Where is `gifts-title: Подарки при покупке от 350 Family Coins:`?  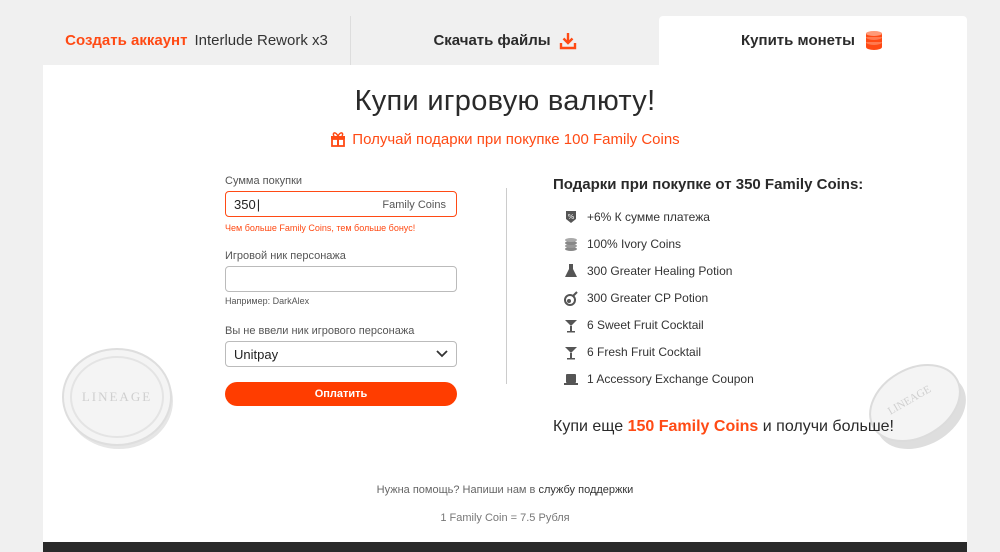
gifts-title: Подарки при покупке от 350 Family Coins: is located at coordinates (708, 184).